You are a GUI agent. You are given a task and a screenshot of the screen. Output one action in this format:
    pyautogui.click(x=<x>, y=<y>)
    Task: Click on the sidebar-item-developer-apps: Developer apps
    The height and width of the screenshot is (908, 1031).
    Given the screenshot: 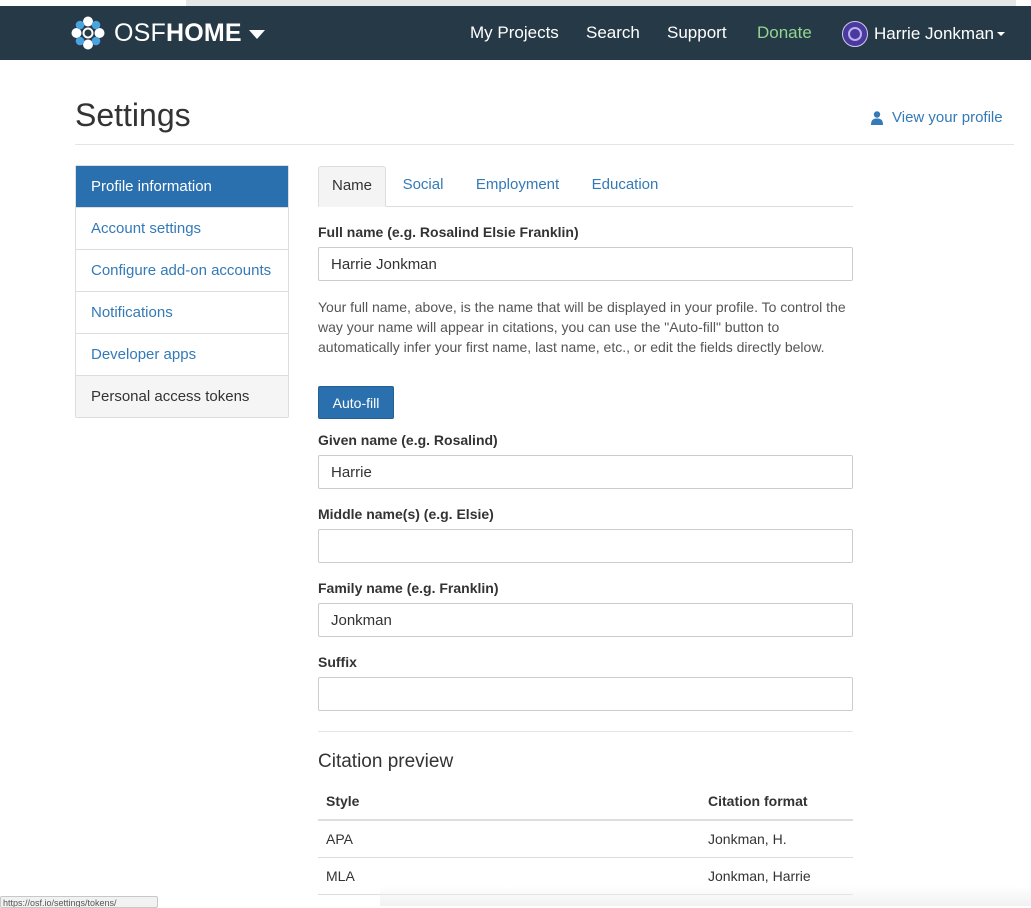 What is the action you would take?
    pyautogui.click(x=182, y=355)
    